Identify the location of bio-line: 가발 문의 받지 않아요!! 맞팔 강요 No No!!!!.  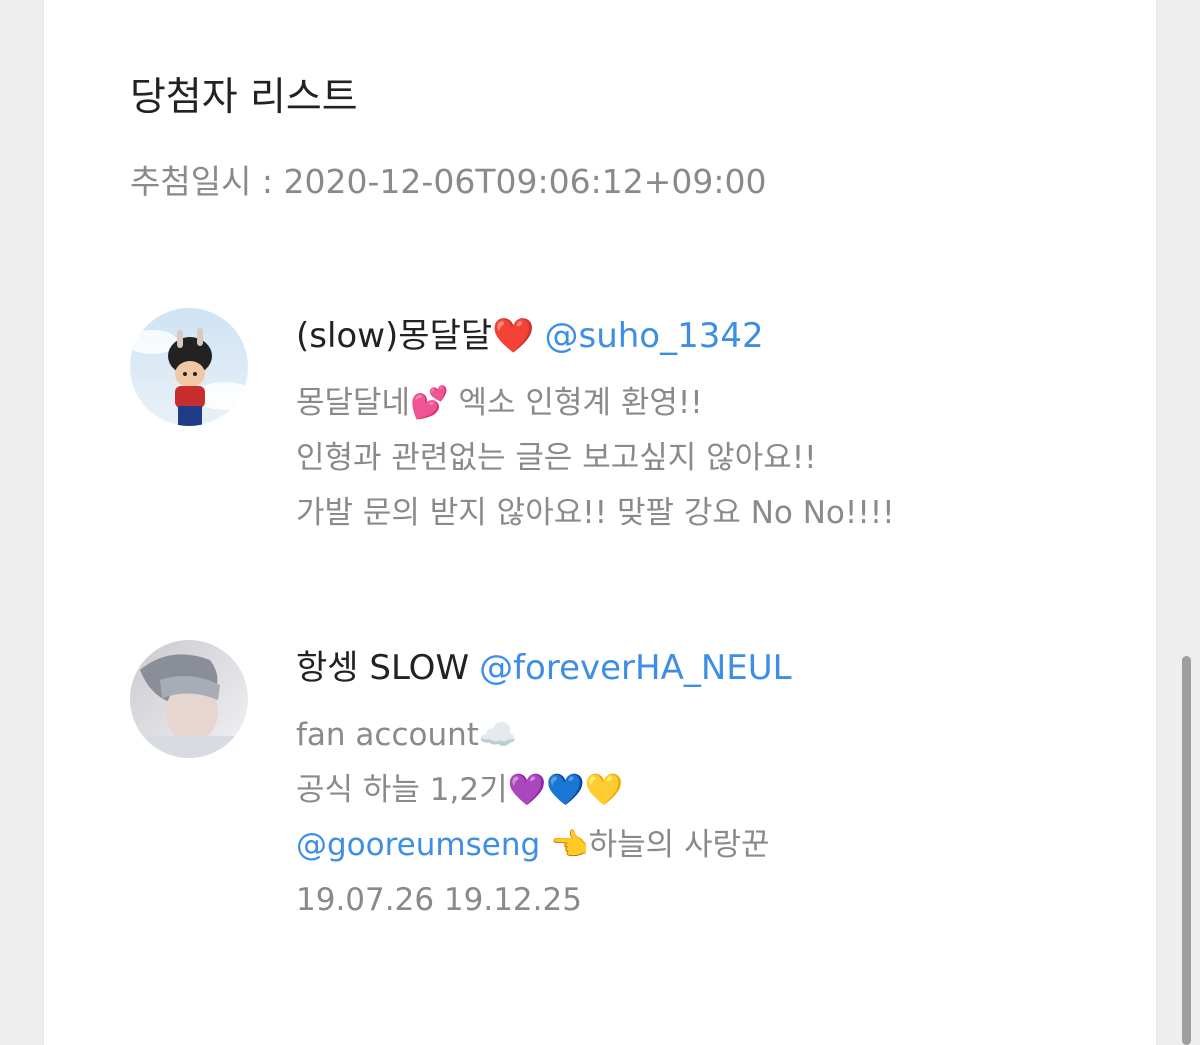
(595, 513).